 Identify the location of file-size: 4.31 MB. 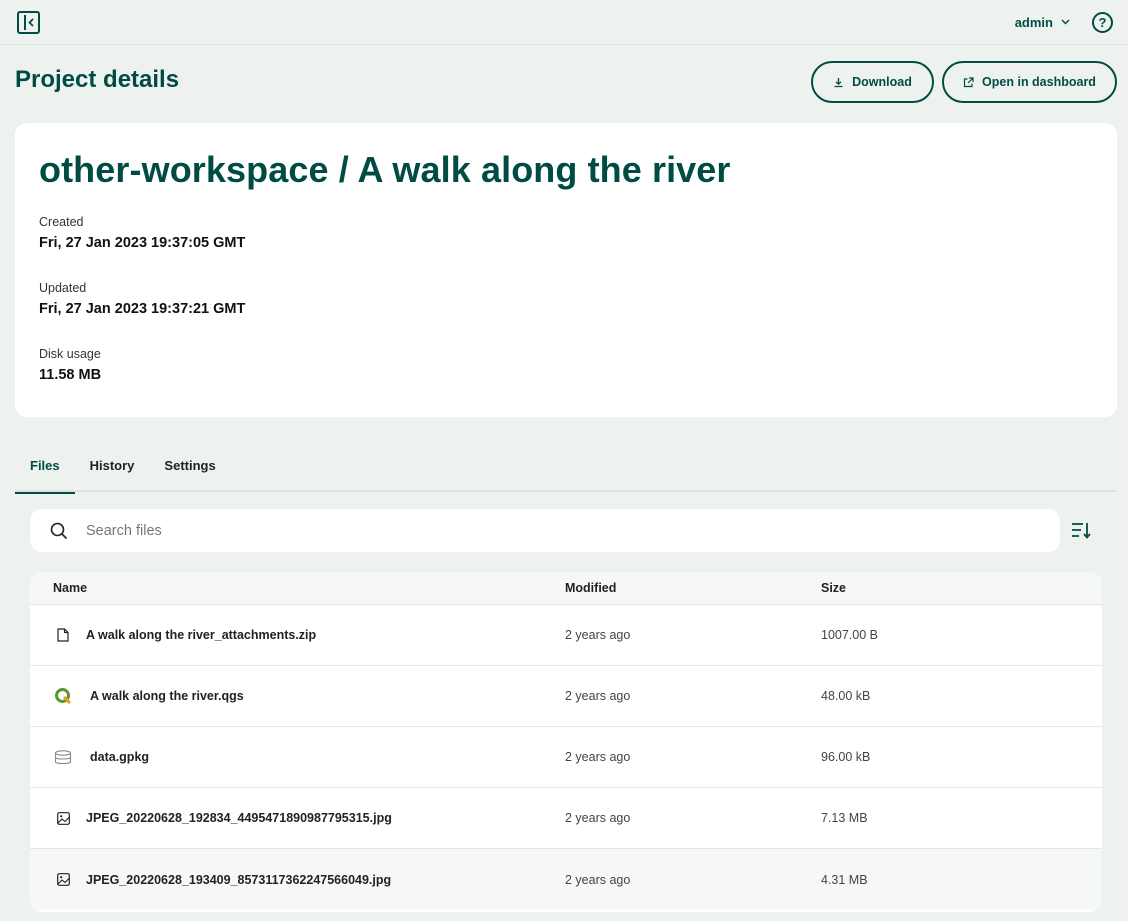
(844, 879).